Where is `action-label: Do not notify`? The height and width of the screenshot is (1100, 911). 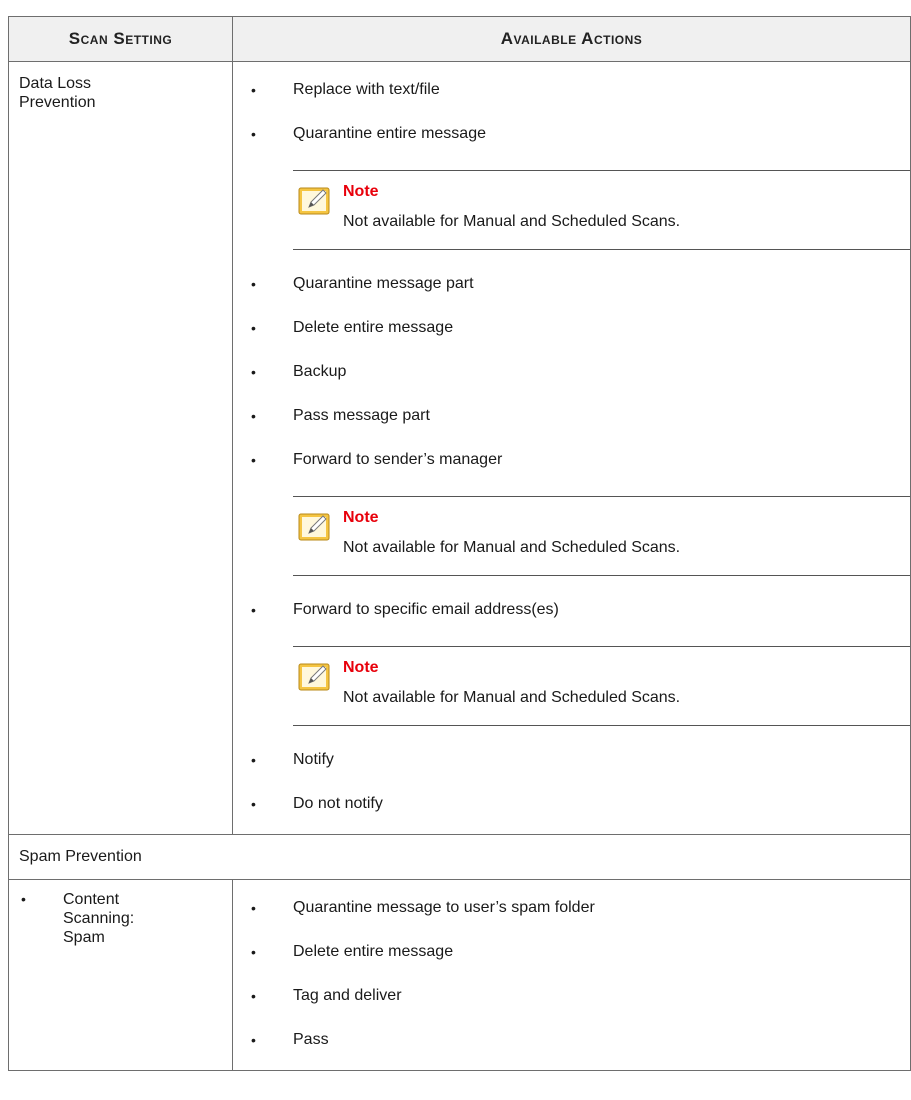
action-label: Do not notify is located at coordinates (338, 803).